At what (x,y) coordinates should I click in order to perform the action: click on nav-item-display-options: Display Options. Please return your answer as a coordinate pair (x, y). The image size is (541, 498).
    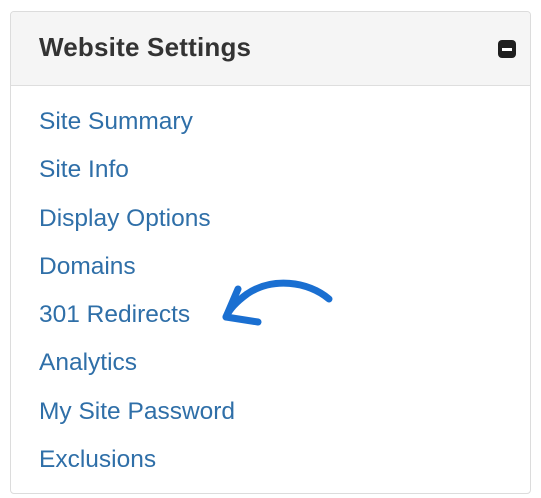
    Looking at the image, I should click on (137, 229).